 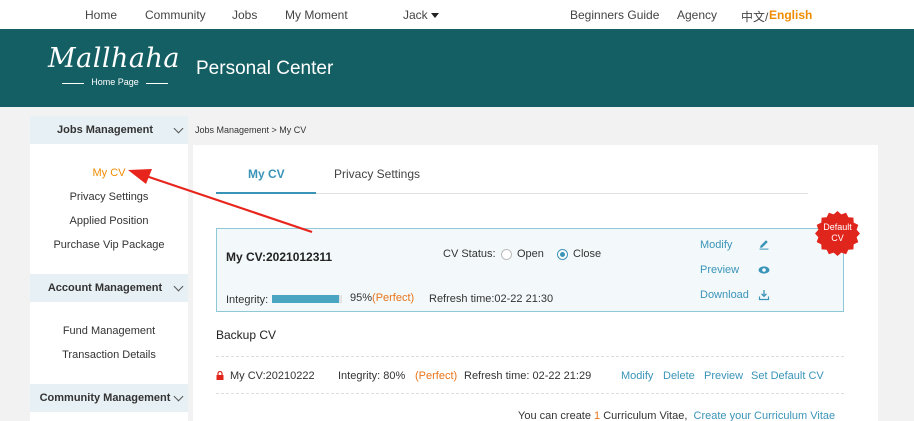 I want to click on integrity-perfect: (Perfect), so click(x=393, y=298).